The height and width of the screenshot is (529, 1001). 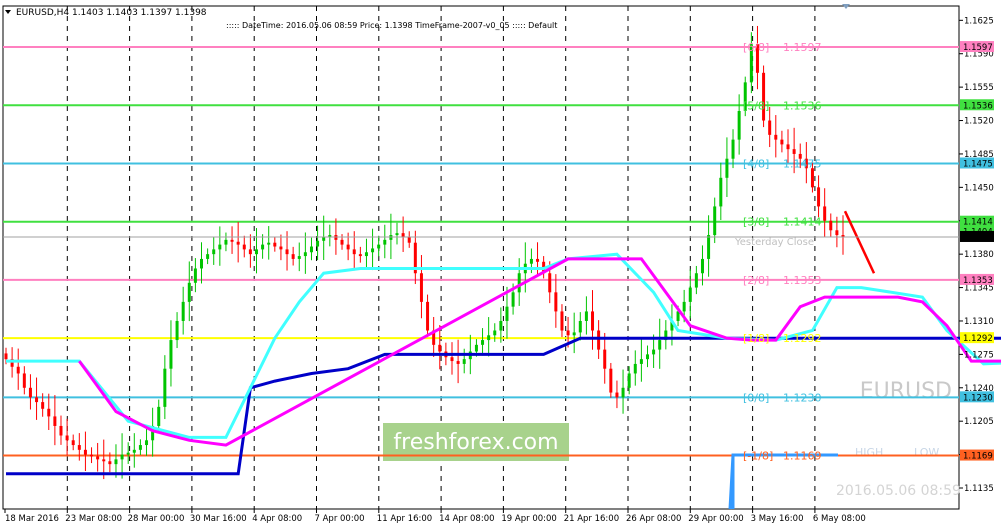 What do you see at coordinates (756, 397) in the screenshot?
I see `level-tag: [0/8]` at bounding box center [756, 397].